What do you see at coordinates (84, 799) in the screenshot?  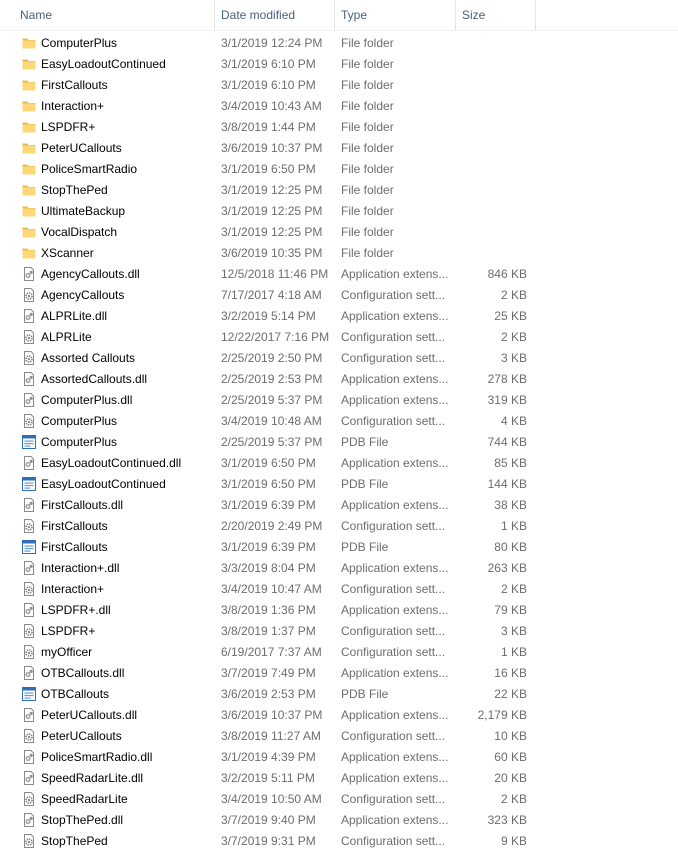 I see `file-name: SpeedRadarLite` at bounding box center [84, 799].